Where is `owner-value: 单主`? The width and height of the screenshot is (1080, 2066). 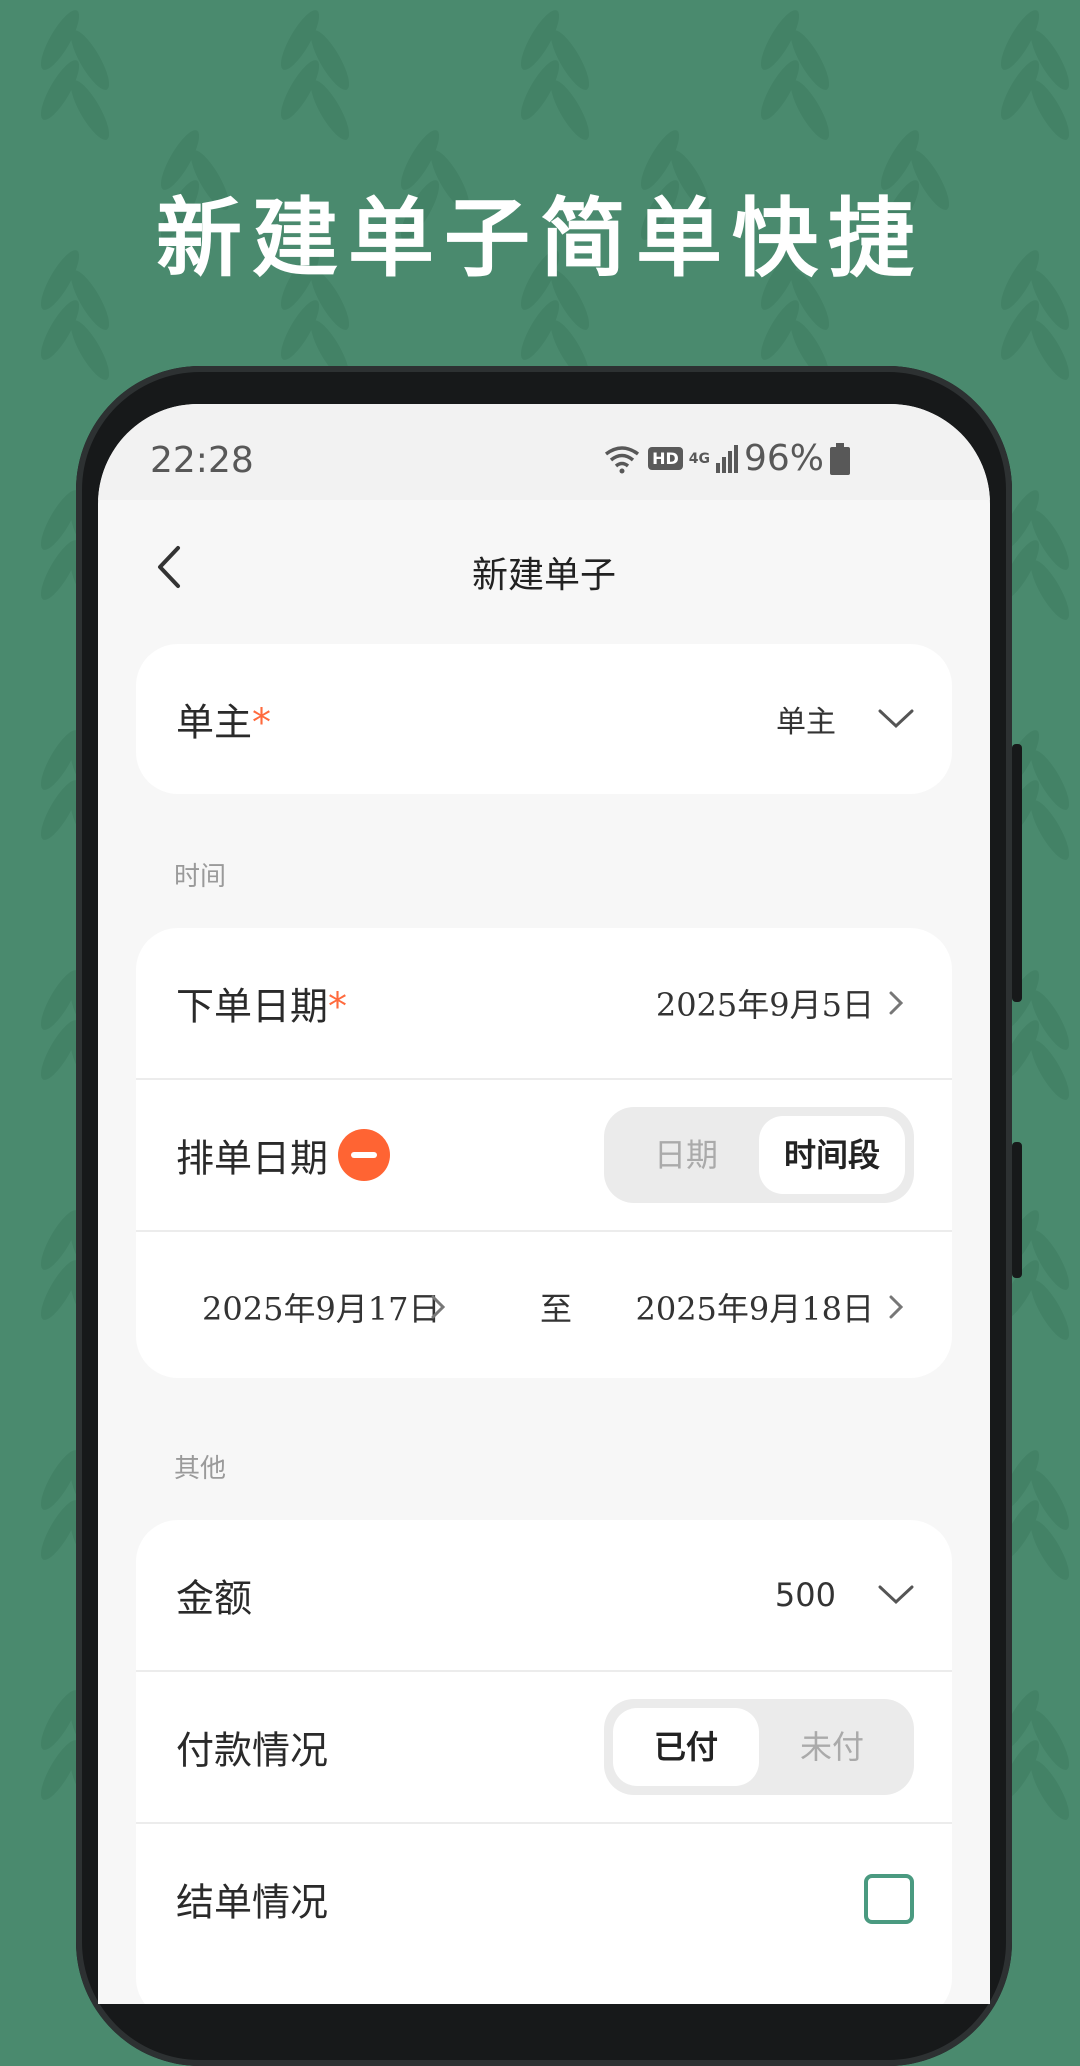 owner-value: 单主 is located at coordinates (806, 722).